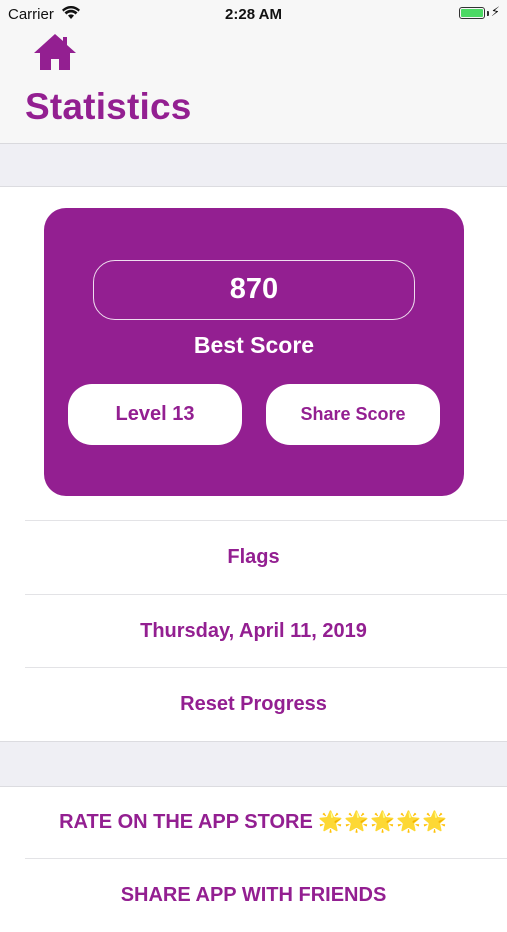 The image size is (507, 932). Describe the element at coordinates (155, 414) in the screenshot. I see `level-button: Level 13` at that location.